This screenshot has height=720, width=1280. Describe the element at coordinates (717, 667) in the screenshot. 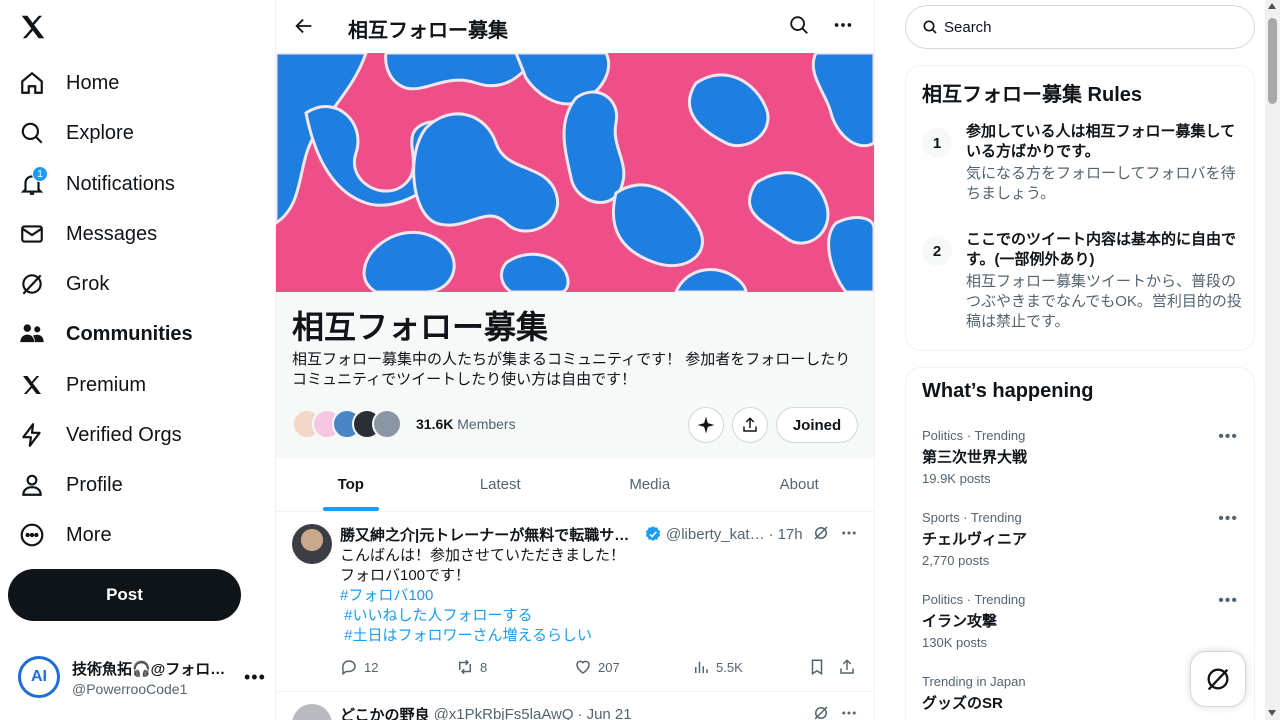

I see `views-button: 5.5K` at that location.